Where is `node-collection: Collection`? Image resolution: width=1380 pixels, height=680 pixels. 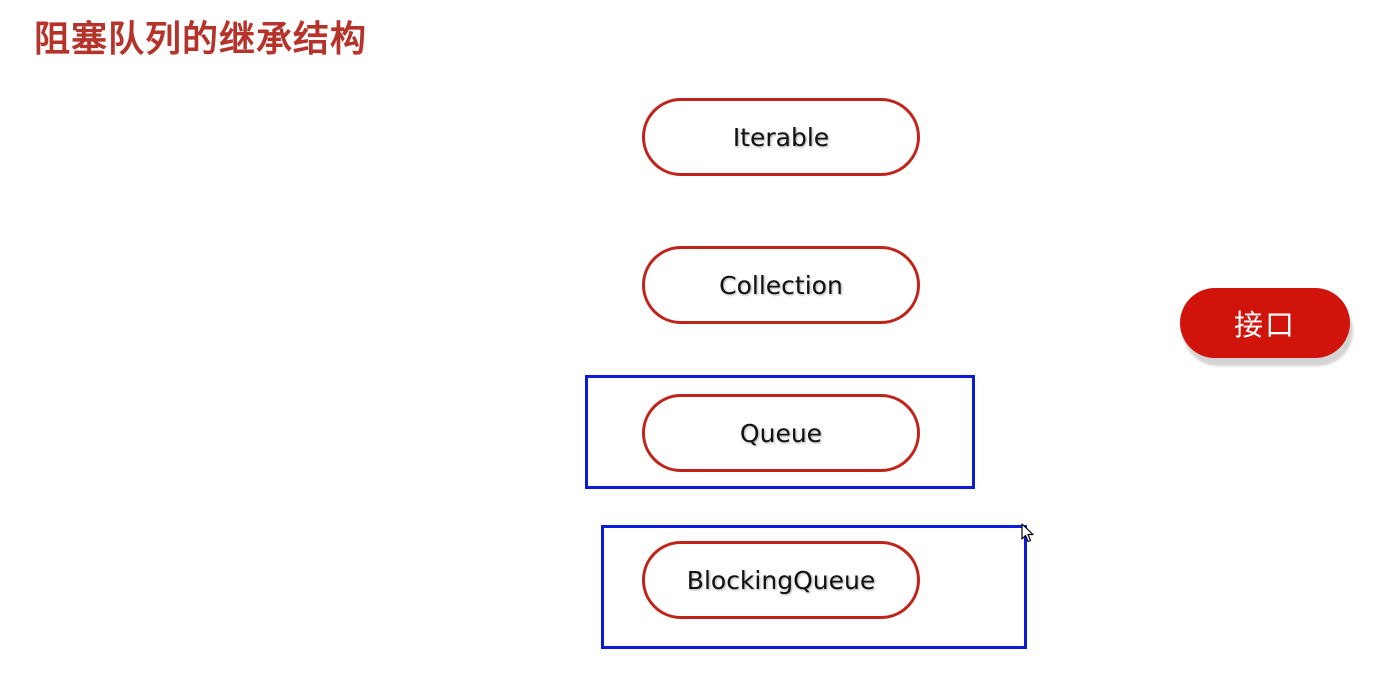 node-collection: Collection is located at coordinates (781, 285).